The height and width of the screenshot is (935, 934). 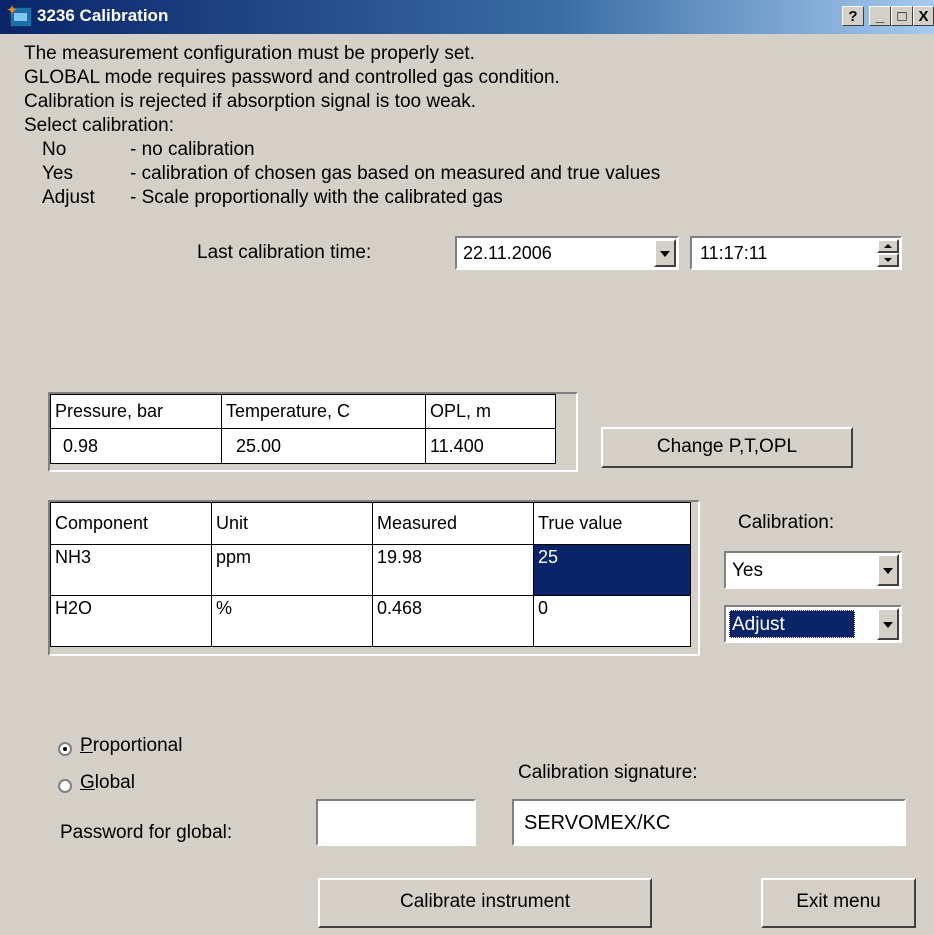 What do you see at coordinates (292, 621) in the screenshot?
I see `unit-cell: %` at bounding box center [292, 621].